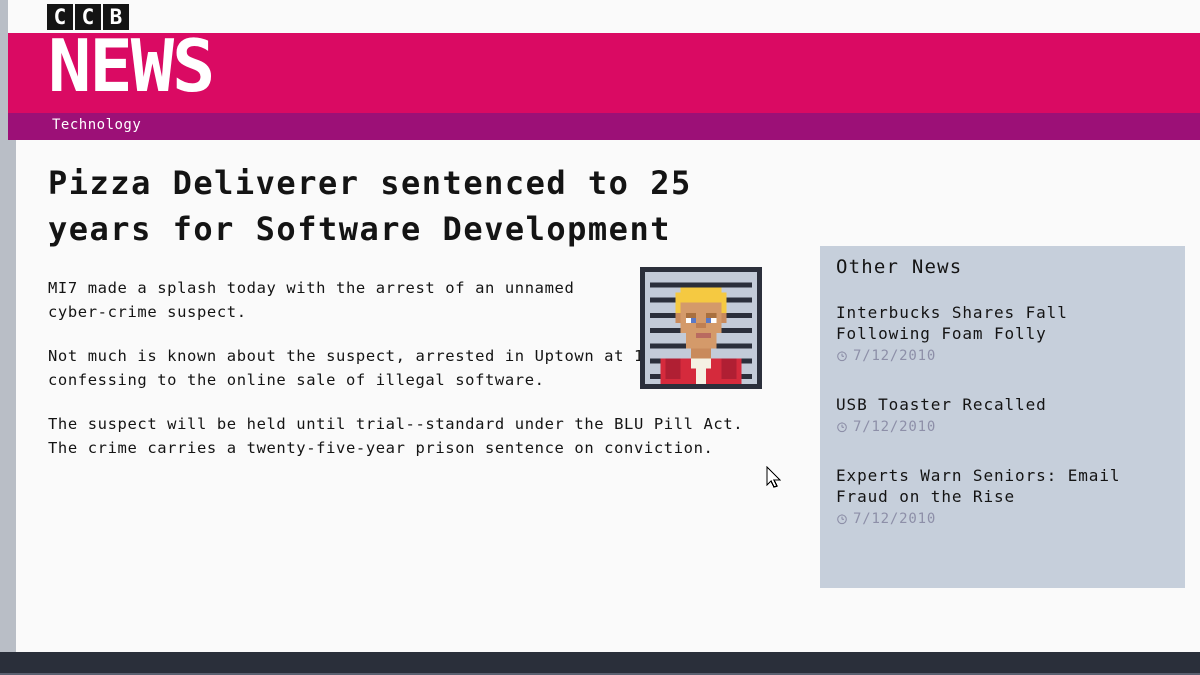 The image size is (1200, 675). I want to click on list-item: USB Toaster Recalled 7/12/2010, so click(1006, 414).